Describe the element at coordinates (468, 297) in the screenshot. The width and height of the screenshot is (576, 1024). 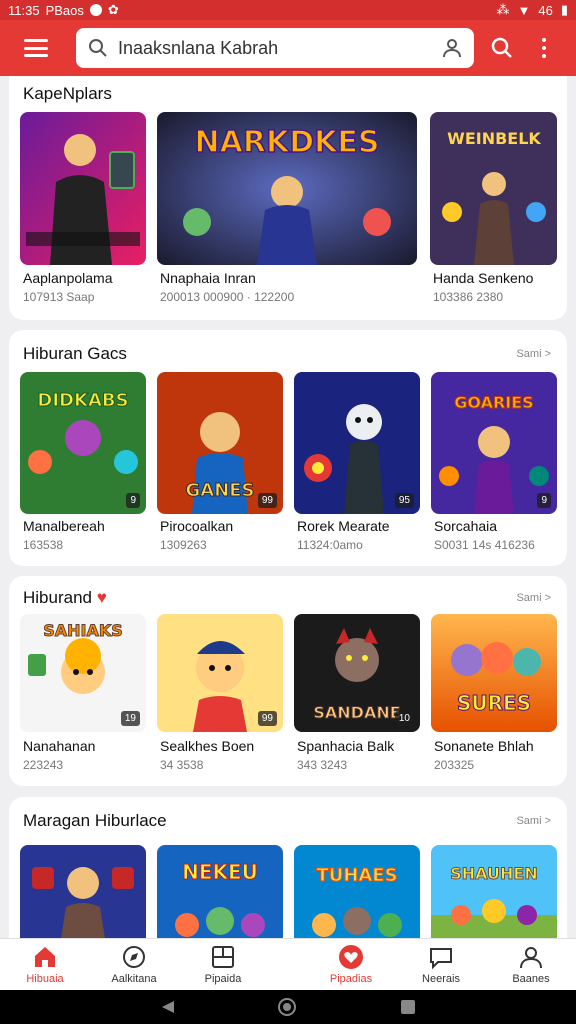
I see `game-meta: 103386 2380` at that location.